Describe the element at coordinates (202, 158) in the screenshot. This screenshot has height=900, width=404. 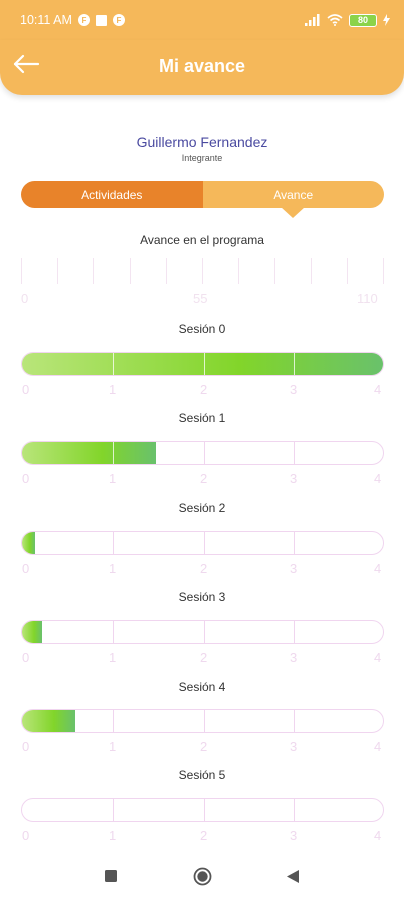
I see `user-role: Integrante` at that location.